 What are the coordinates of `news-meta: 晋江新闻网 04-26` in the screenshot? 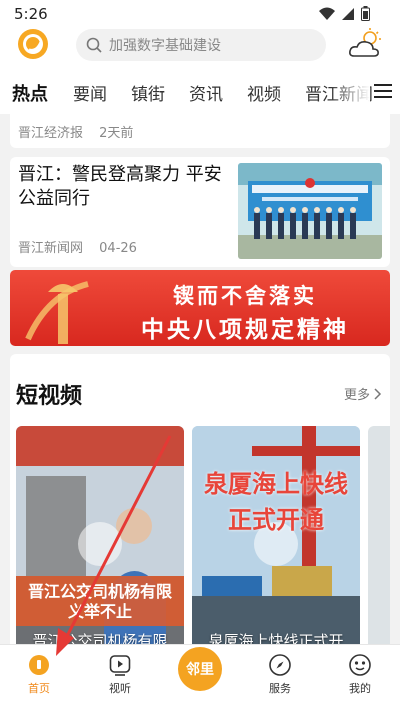 It's located at (83, 246).